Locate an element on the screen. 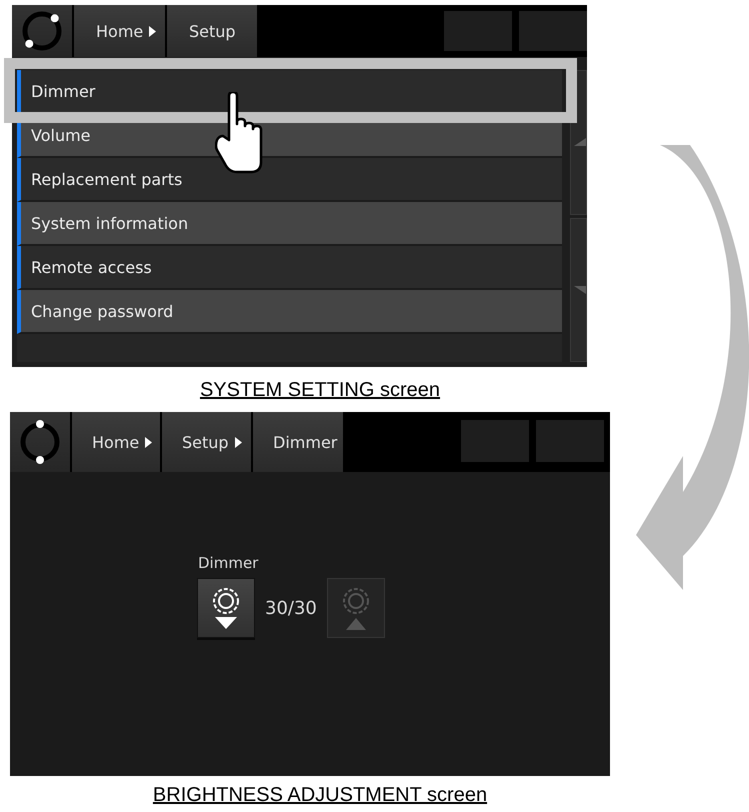 This screenshot has width=749, height=812. breadcrumb-button: Dimmer is located at coordinates (298, 442).